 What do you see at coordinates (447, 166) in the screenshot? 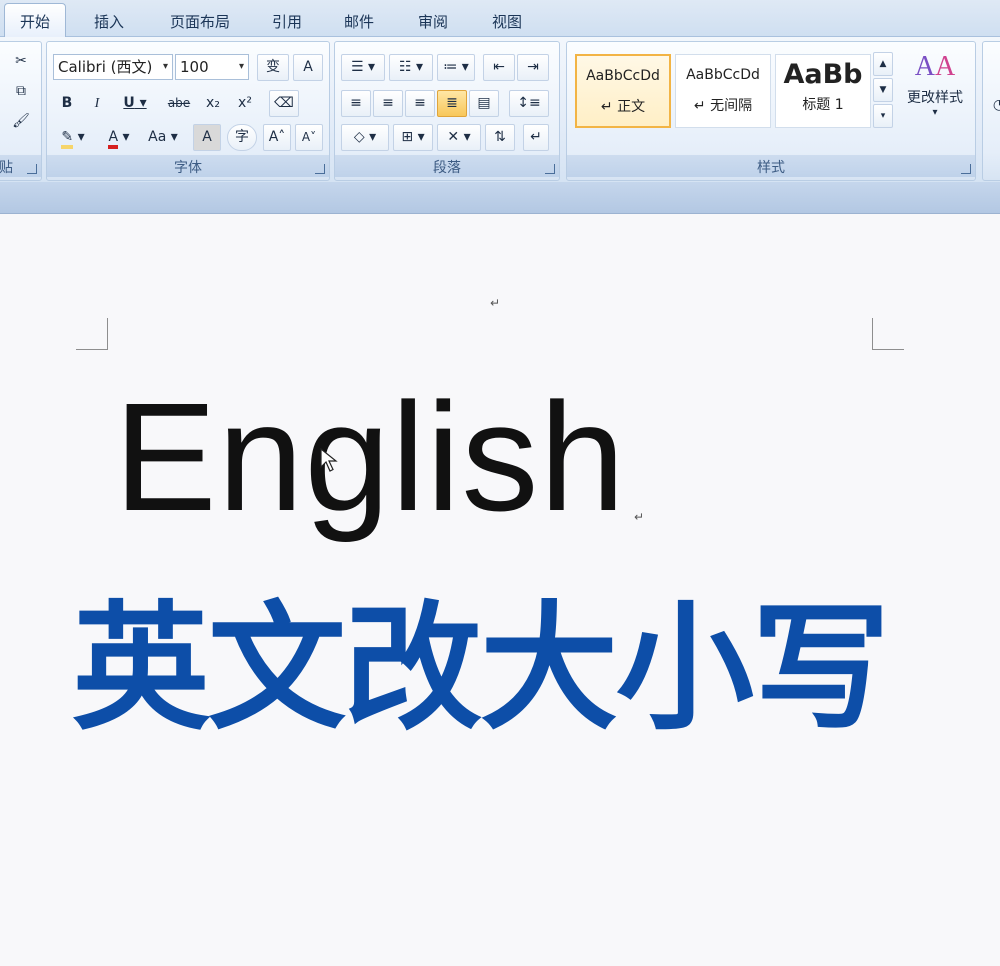
I see `paragraph-group-label: 段落` at bounding box center [447, 166].